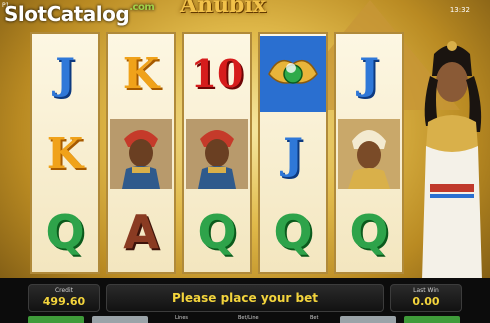  I want to click on last-win-value: 0.00, so click(426, 301).